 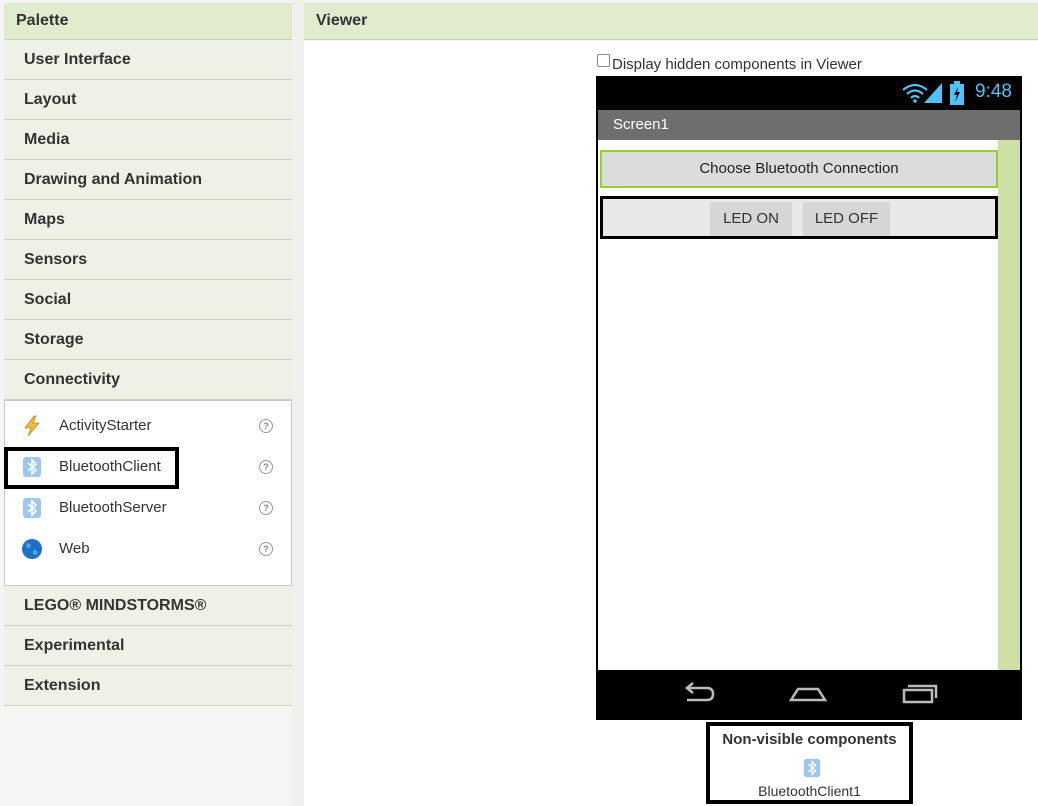 I want to click on non-visible-component-label: BluetoothClient1, so click(x=809, y=791).